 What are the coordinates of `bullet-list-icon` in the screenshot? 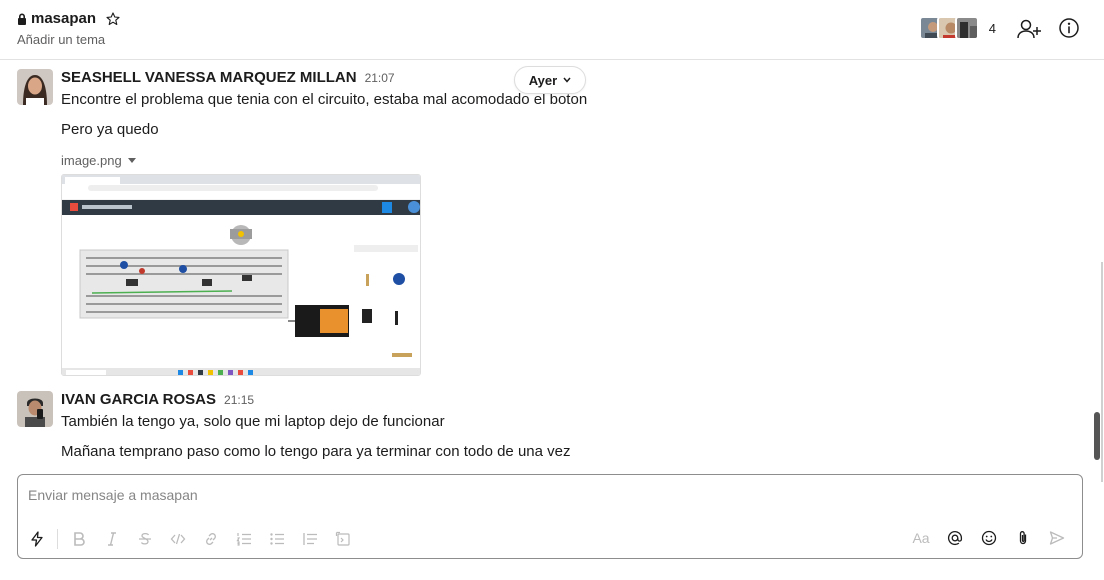 It's located at (277, 539).